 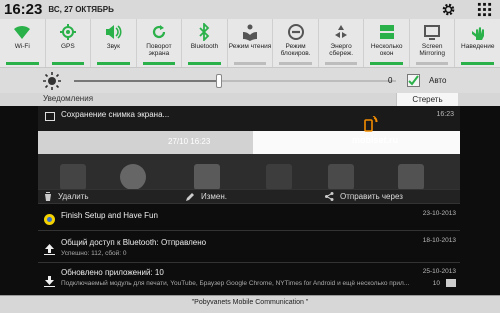 I want to click on update-count: 10, so click(x=436, y=283).